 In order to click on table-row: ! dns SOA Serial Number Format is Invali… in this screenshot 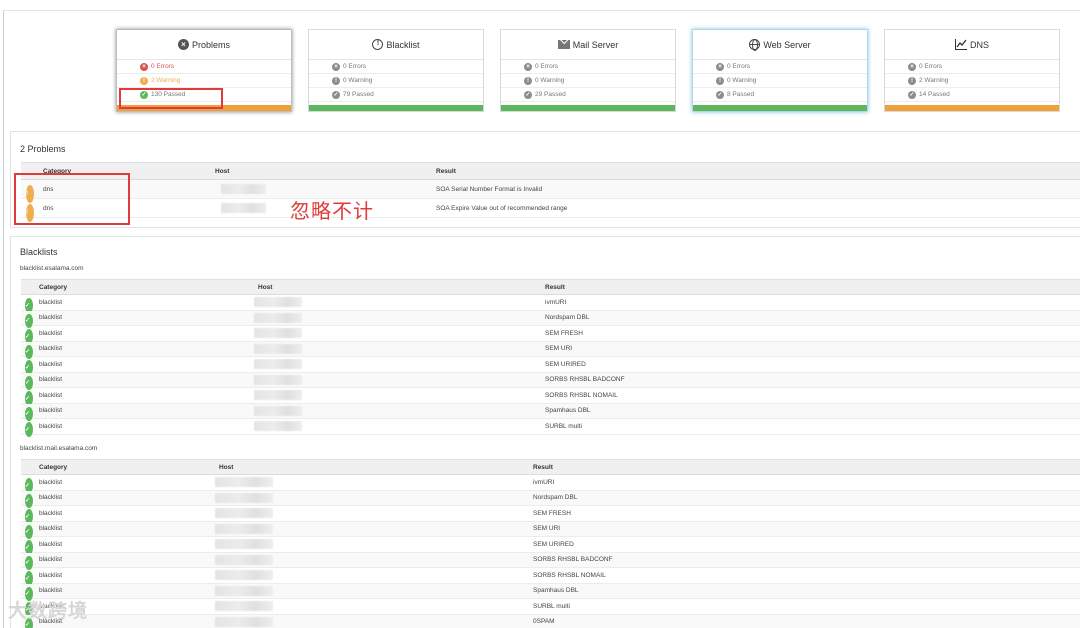, I will do `click(550, 191)`.